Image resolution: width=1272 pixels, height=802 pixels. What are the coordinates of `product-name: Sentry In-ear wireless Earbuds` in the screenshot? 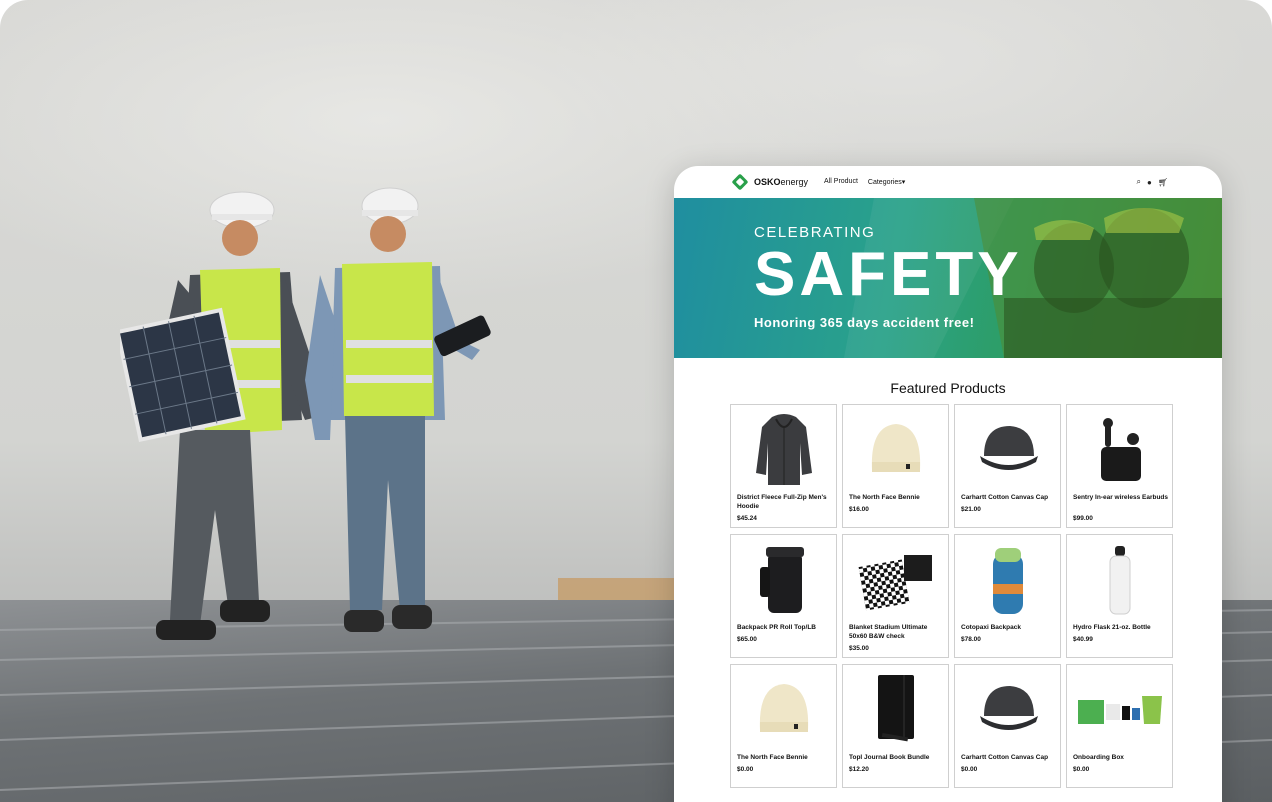 It's located at (1121, 497).